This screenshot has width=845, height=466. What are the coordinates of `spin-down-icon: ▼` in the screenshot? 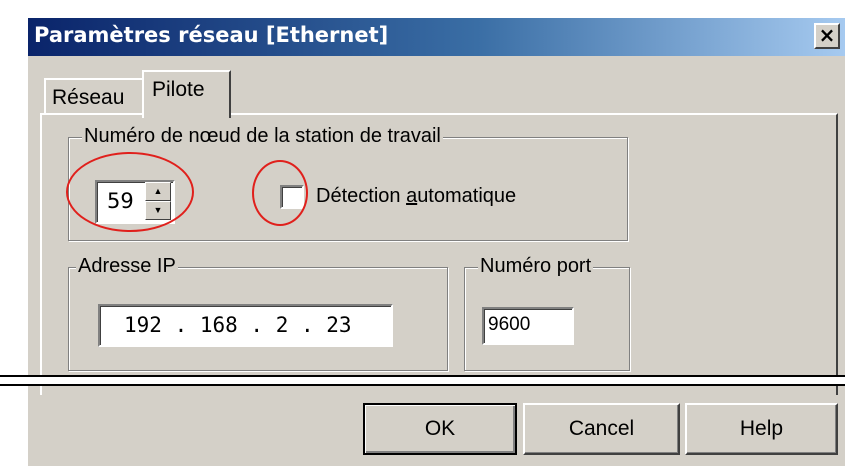 It's located at (158, 210).